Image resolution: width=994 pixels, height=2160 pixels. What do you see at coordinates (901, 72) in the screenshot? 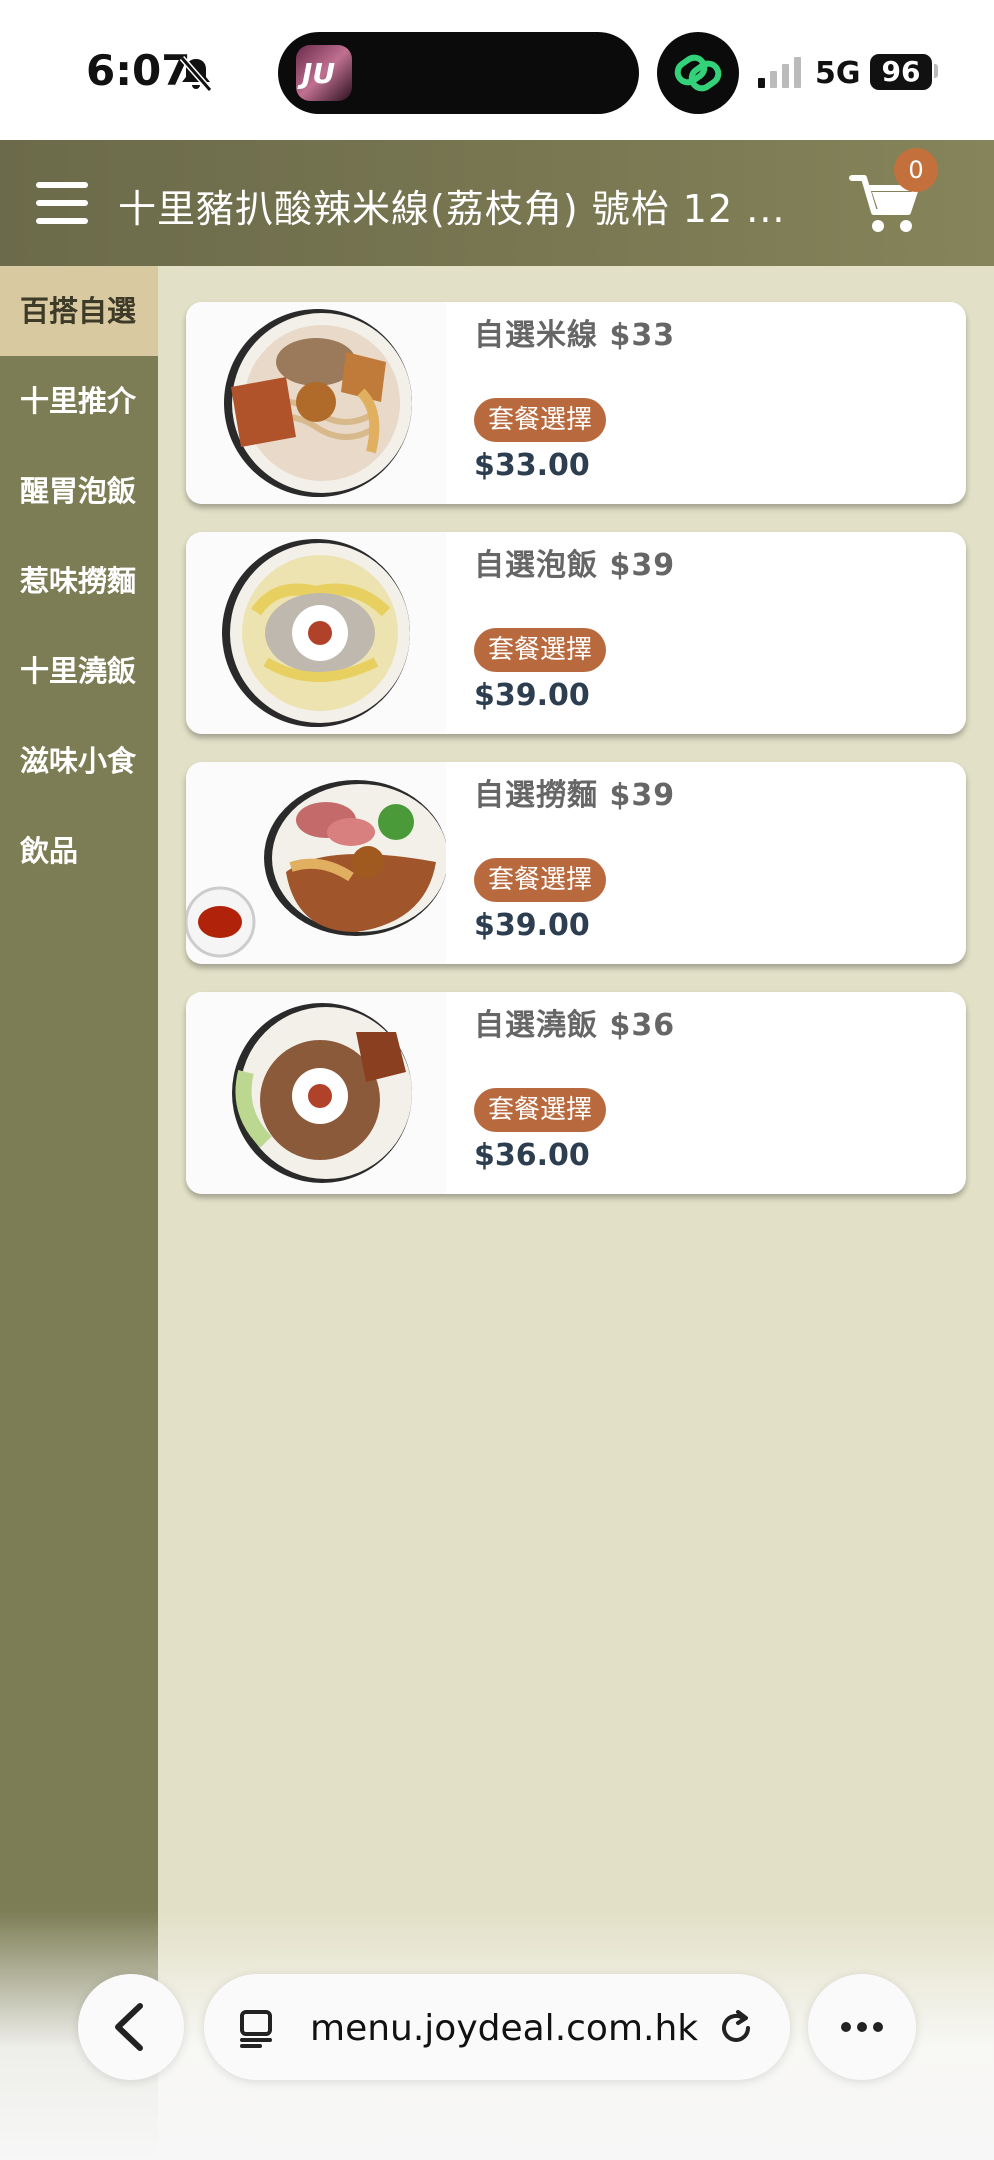
I see `battery-level: 96` at bounding box center [901, 72].